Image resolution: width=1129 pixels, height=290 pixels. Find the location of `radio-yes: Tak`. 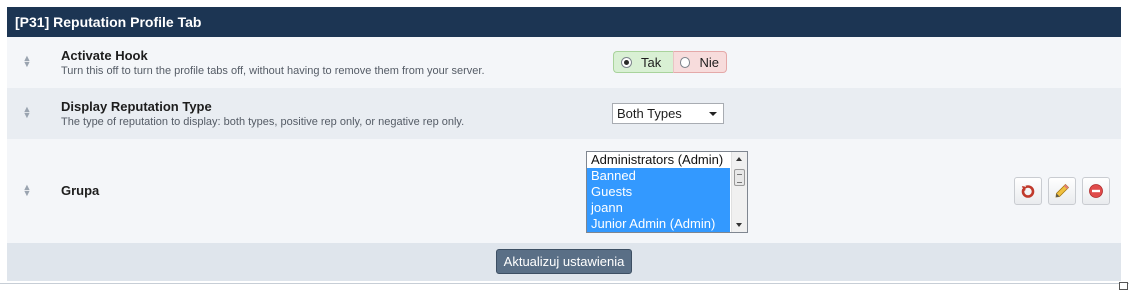

radio-yes: Tak is located at coordinates (643, 62).